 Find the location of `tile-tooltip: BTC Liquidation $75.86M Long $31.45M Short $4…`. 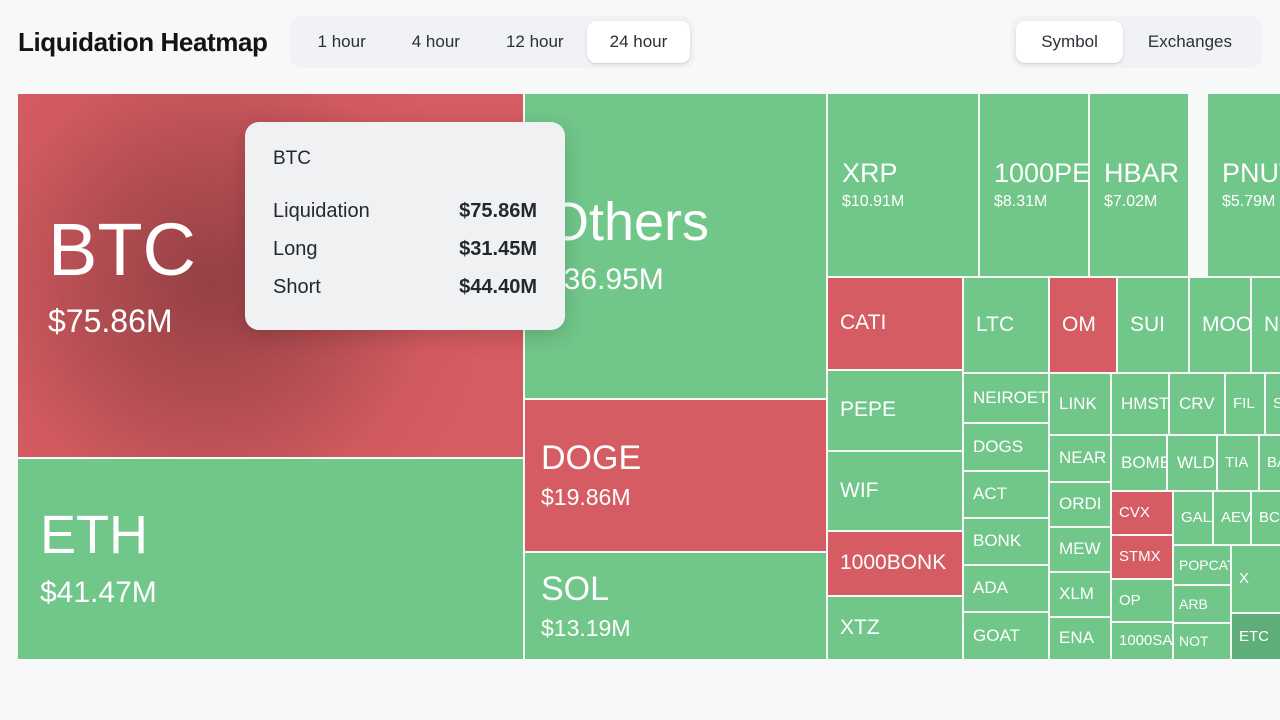

tile-tooltip: BTC Liquidation $75.86M Long $31.45M Short $4… is located at coordinates (405, 226).